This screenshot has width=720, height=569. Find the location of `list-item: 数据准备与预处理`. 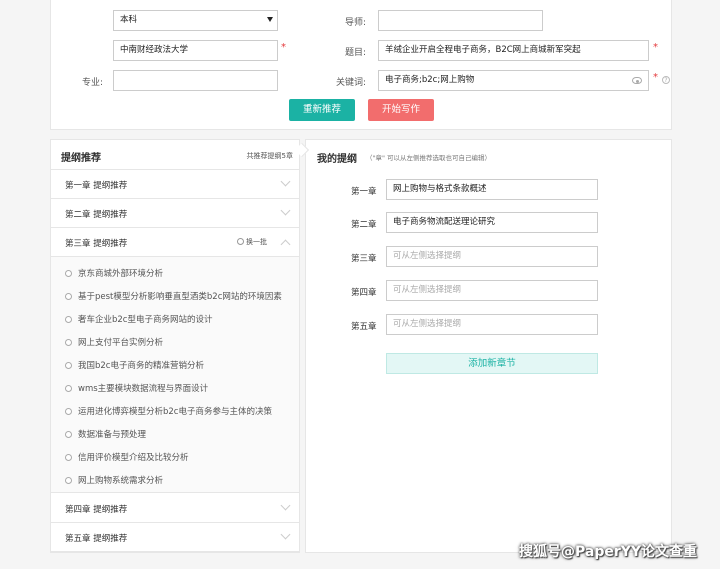

list-item: 数据准备与预处理 is located at coordinates (105, 434).